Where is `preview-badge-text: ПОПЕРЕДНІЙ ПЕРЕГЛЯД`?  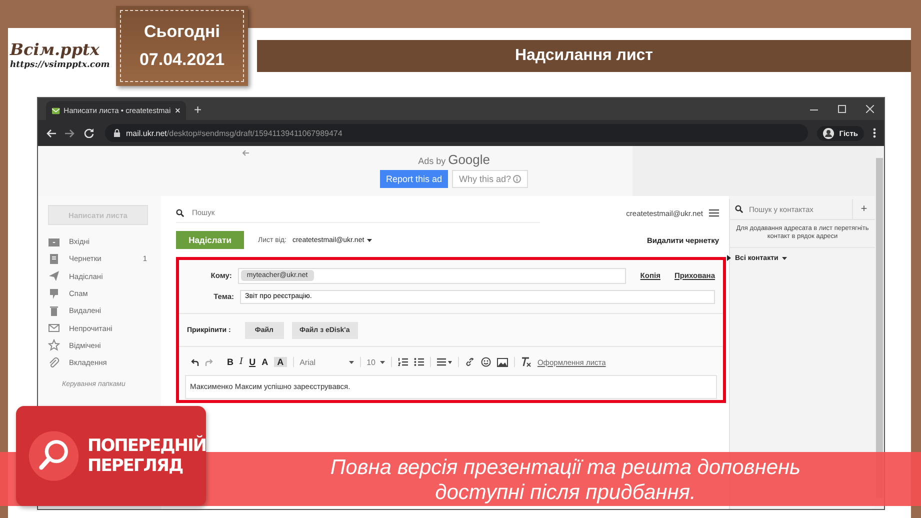 preview-badge-text: ПОПЕРЕДНІЙ ПЕРЕГЛЯД is located at coordinates (146, 456).